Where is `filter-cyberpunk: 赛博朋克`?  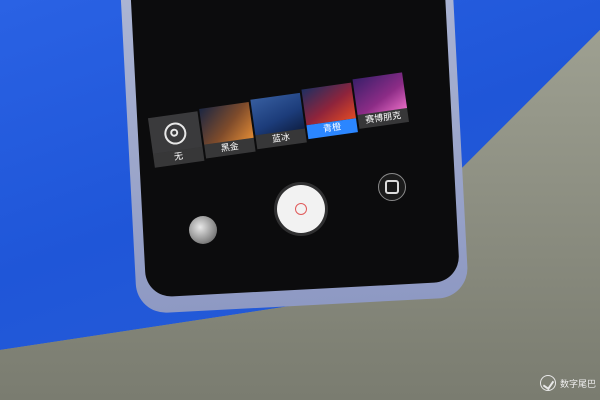 filter-cyberpunk: 赛博朋克 is located at coordinates (380, 100).